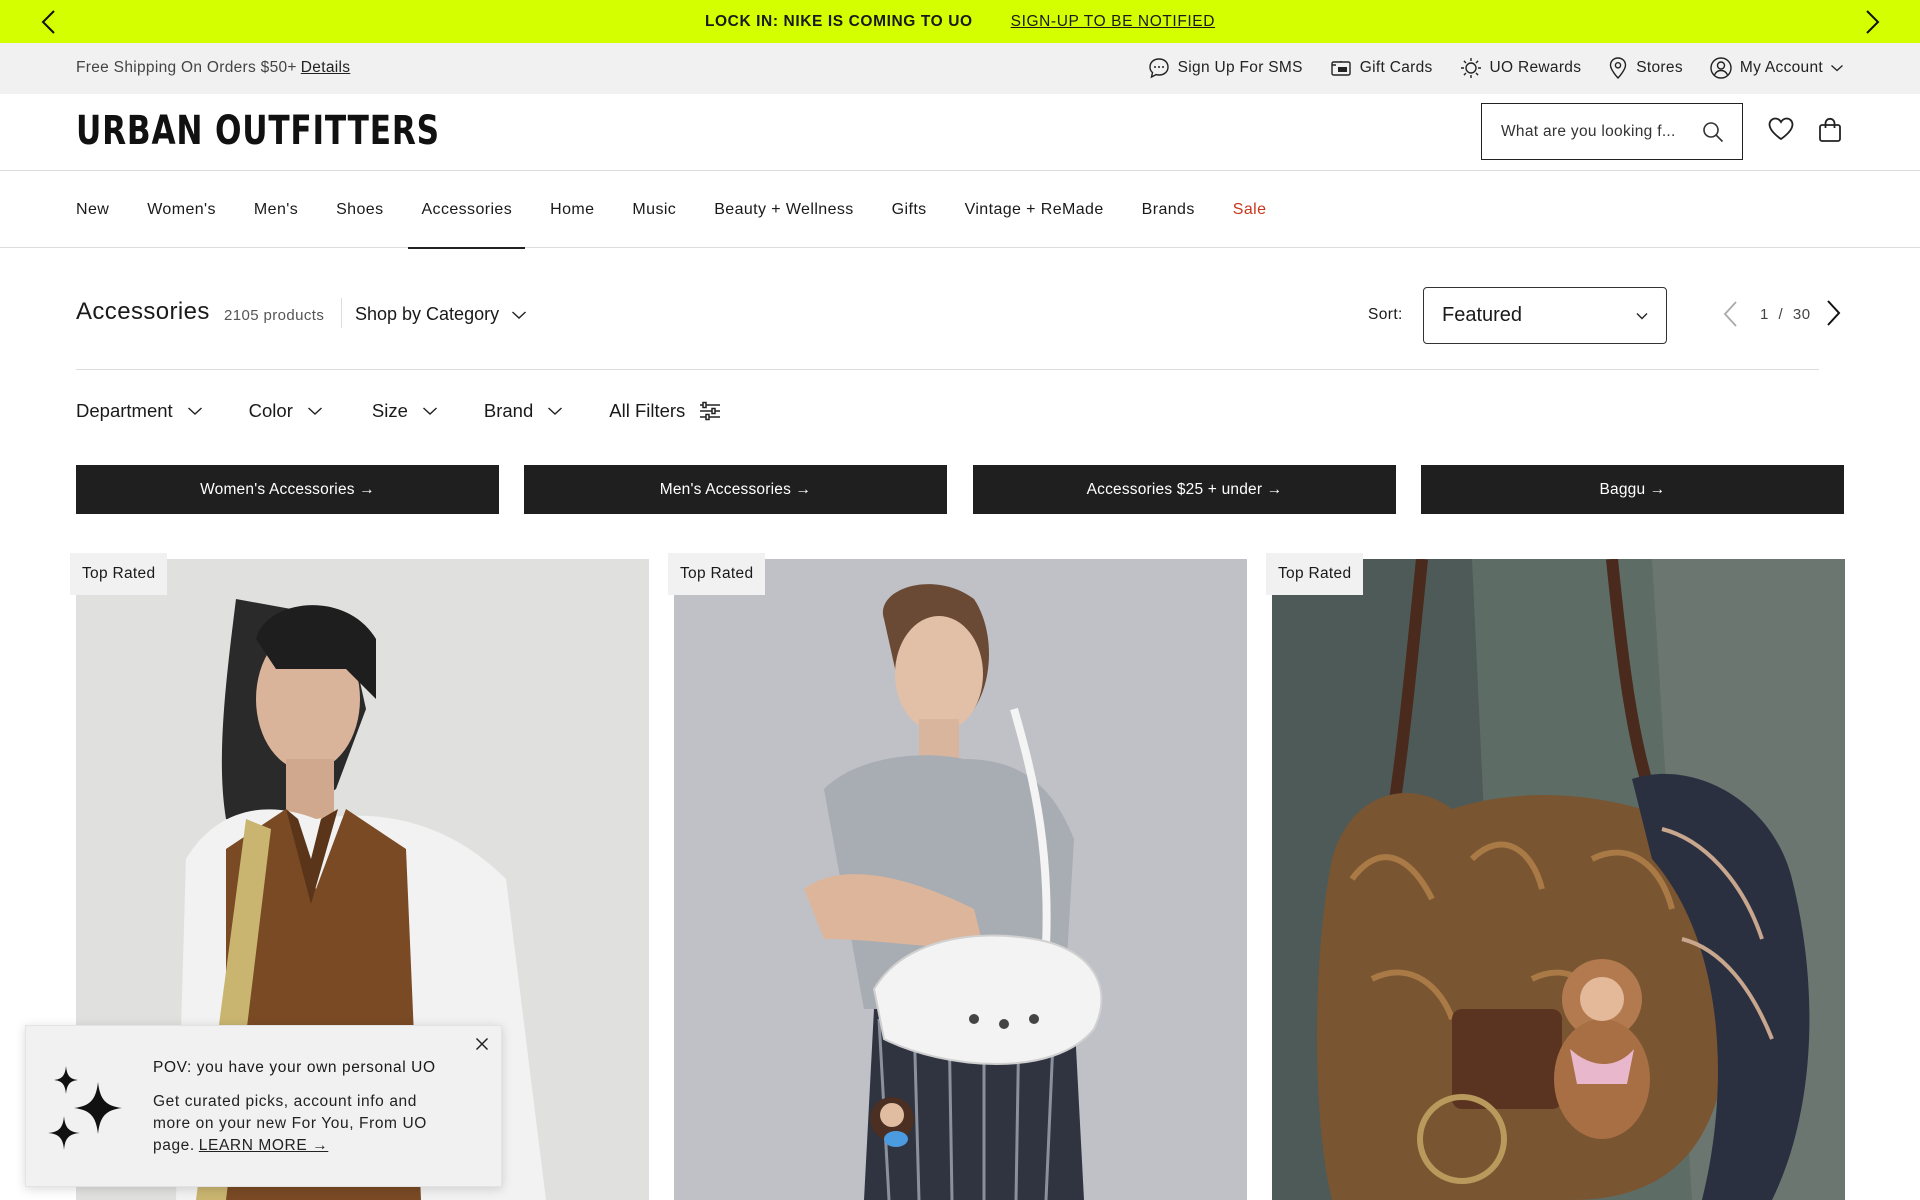 The height and width of the screenshot is (1200, 1920). Describe the element at coordinates (735, 489) in the screenshot. I see `mens-accessories-button: Men's Accessories →` at that location.